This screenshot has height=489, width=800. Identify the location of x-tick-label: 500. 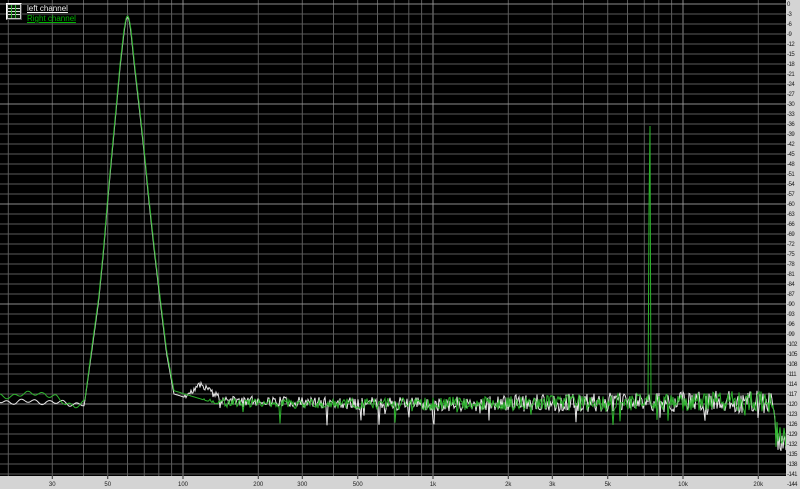
(358, 485).